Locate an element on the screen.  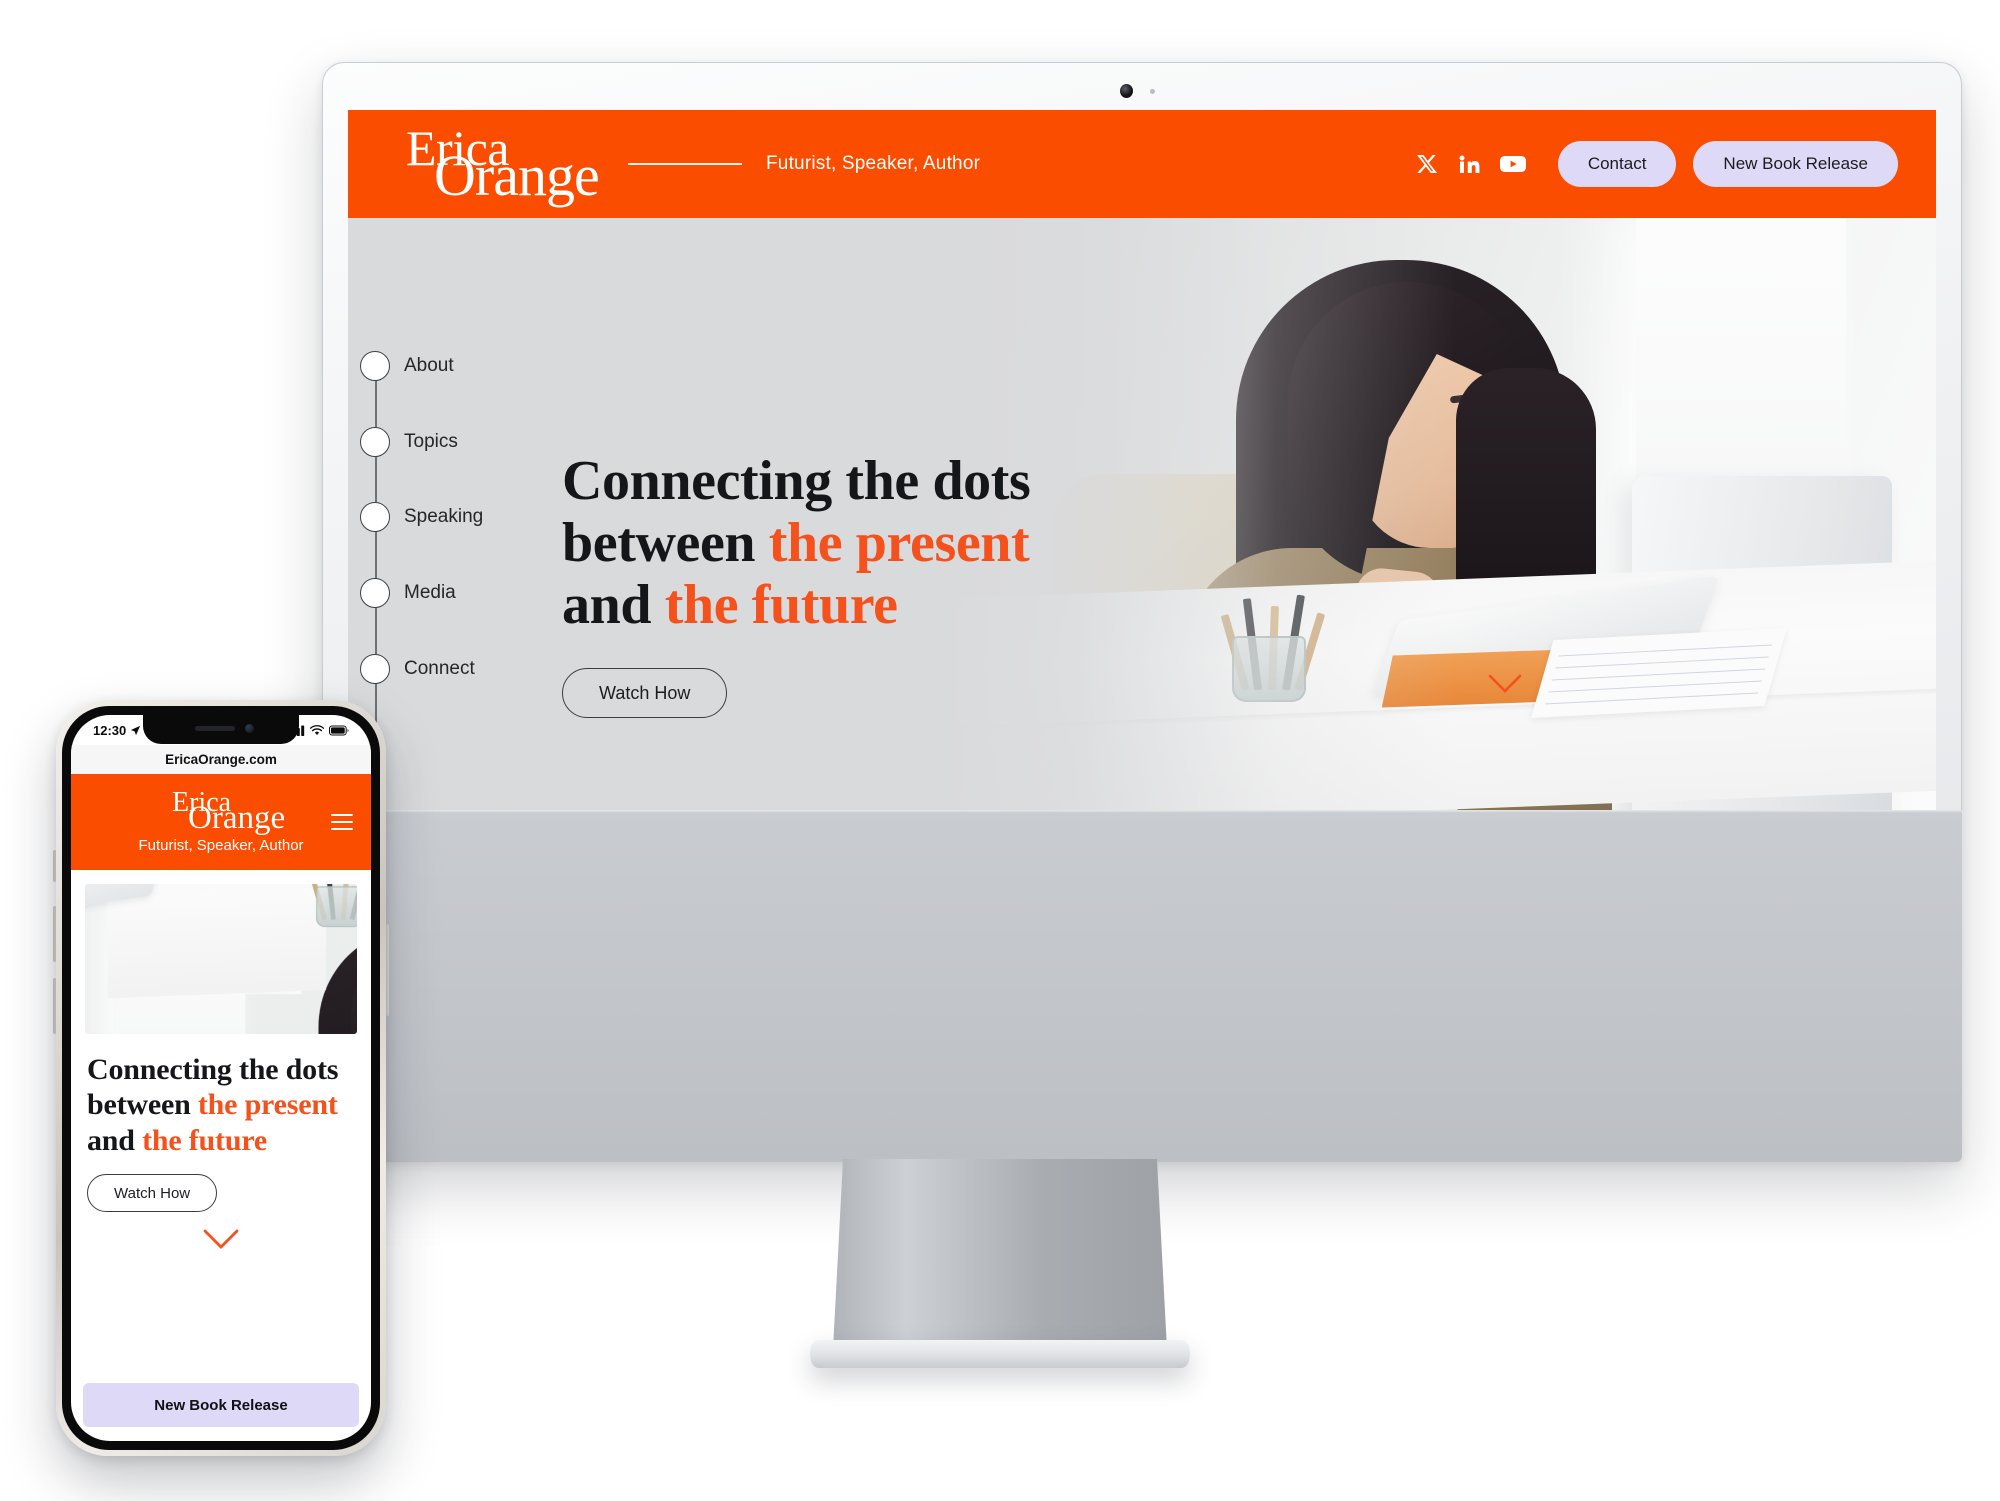
monitor-top-bezel is located at coordinates (1142, 86).